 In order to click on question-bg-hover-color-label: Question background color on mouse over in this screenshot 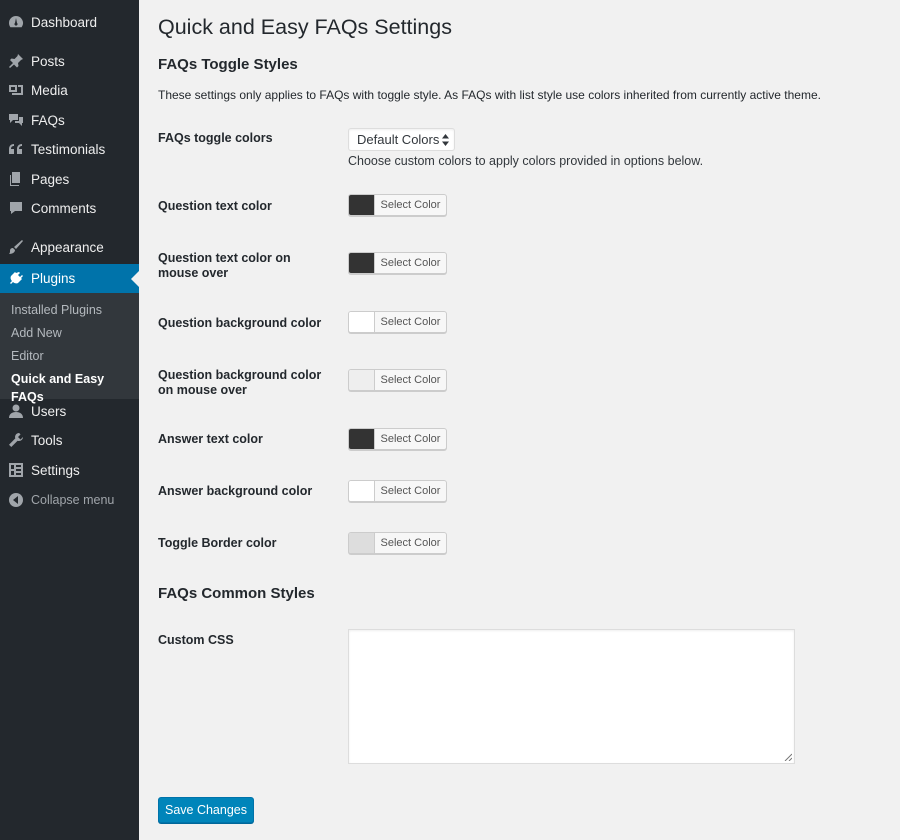, I will do `click(240, 382)`.